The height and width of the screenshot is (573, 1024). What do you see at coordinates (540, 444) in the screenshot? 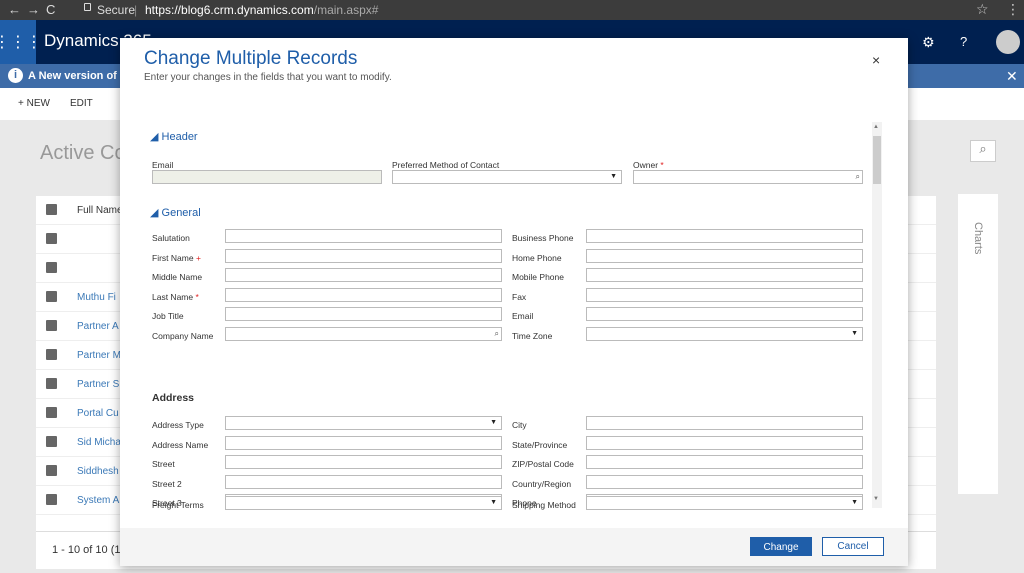
I see `field-label: State/Province` at bounding box center [540, 444].